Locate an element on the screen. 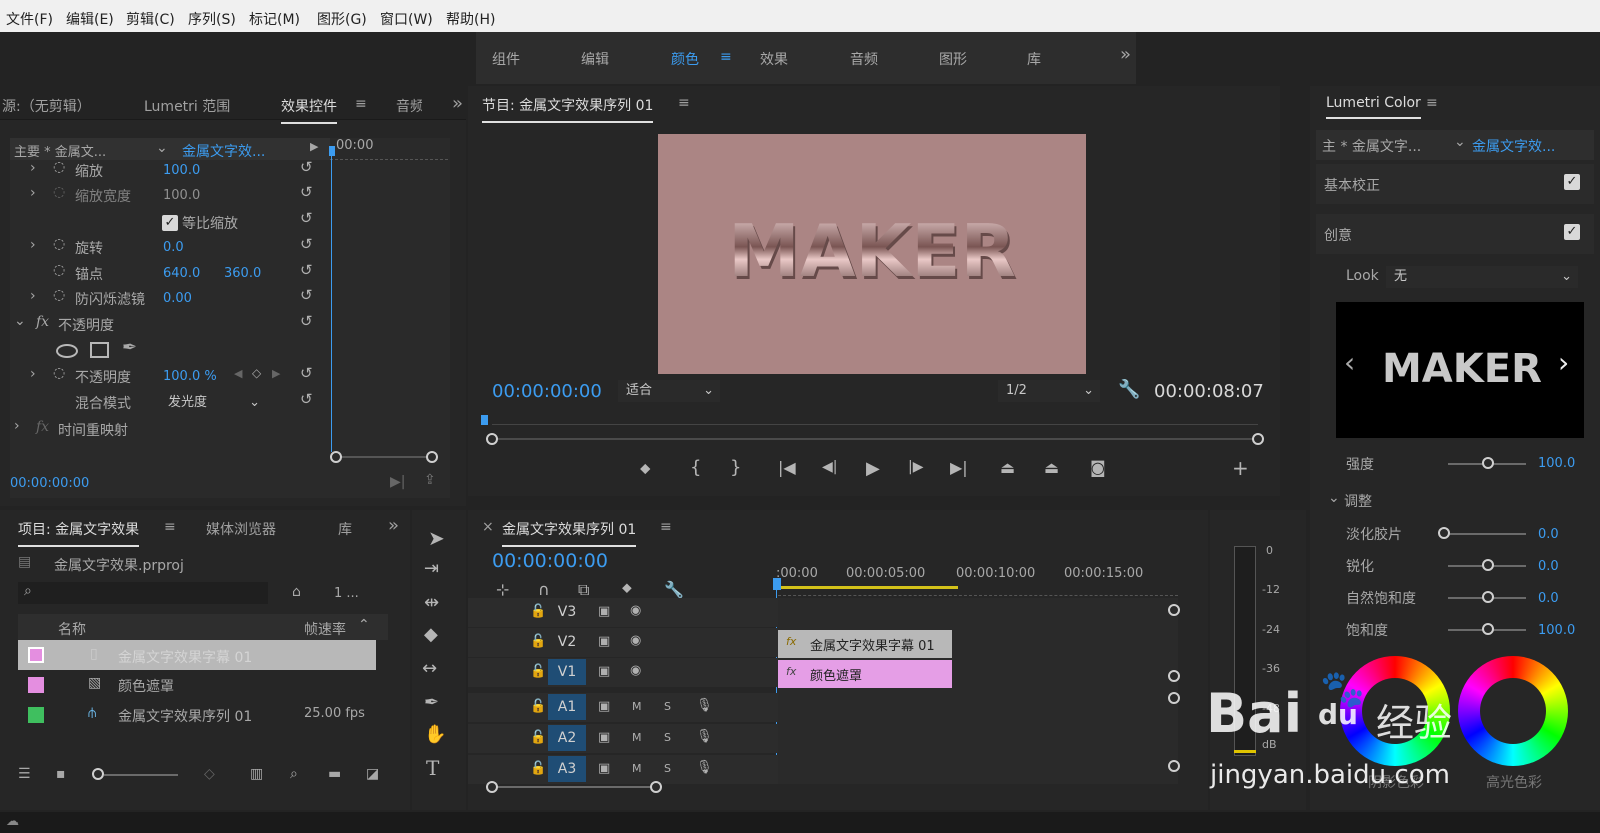 Image resolution: width=1600 pixels, height=833 pixels. faded-film-knob is located at coordinates (1444, 533).